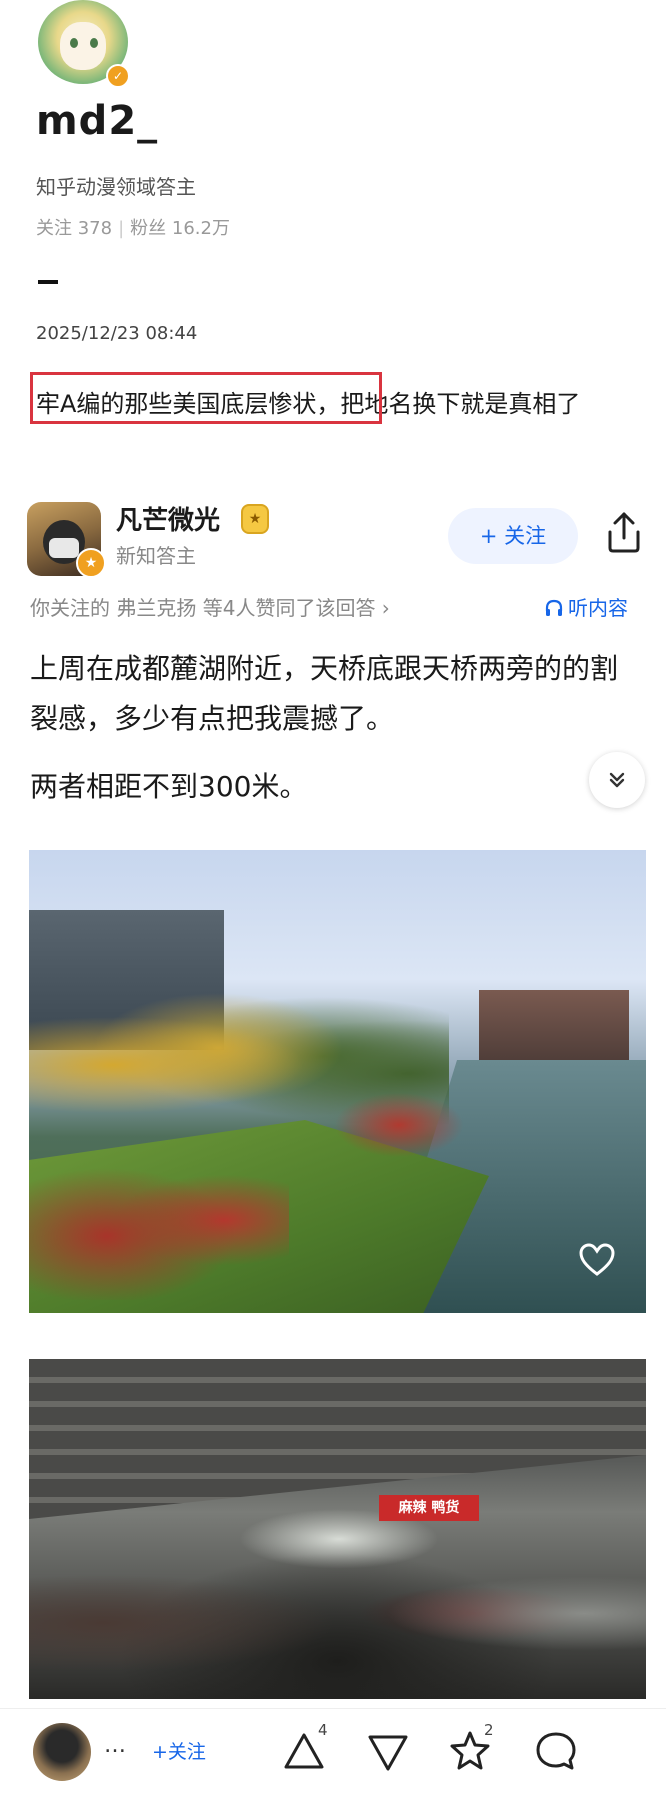  I want to click on answer-author-name: 凡芒微光, so click(168, 518).